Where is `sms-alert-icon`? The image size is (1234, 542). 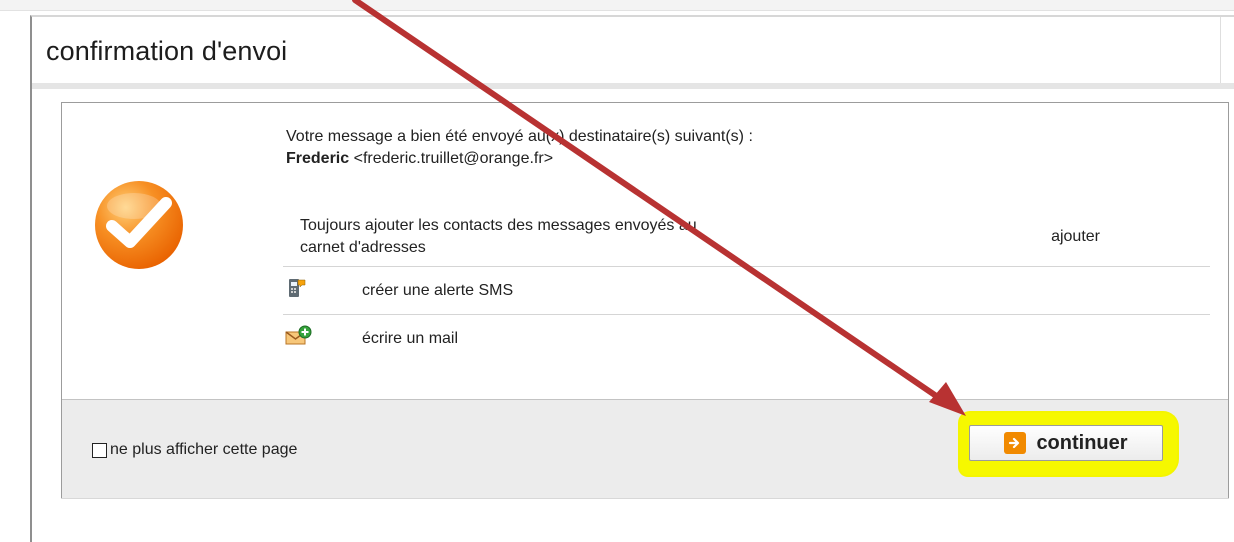
sms-alert-icon is located at coordinates (297, 288).